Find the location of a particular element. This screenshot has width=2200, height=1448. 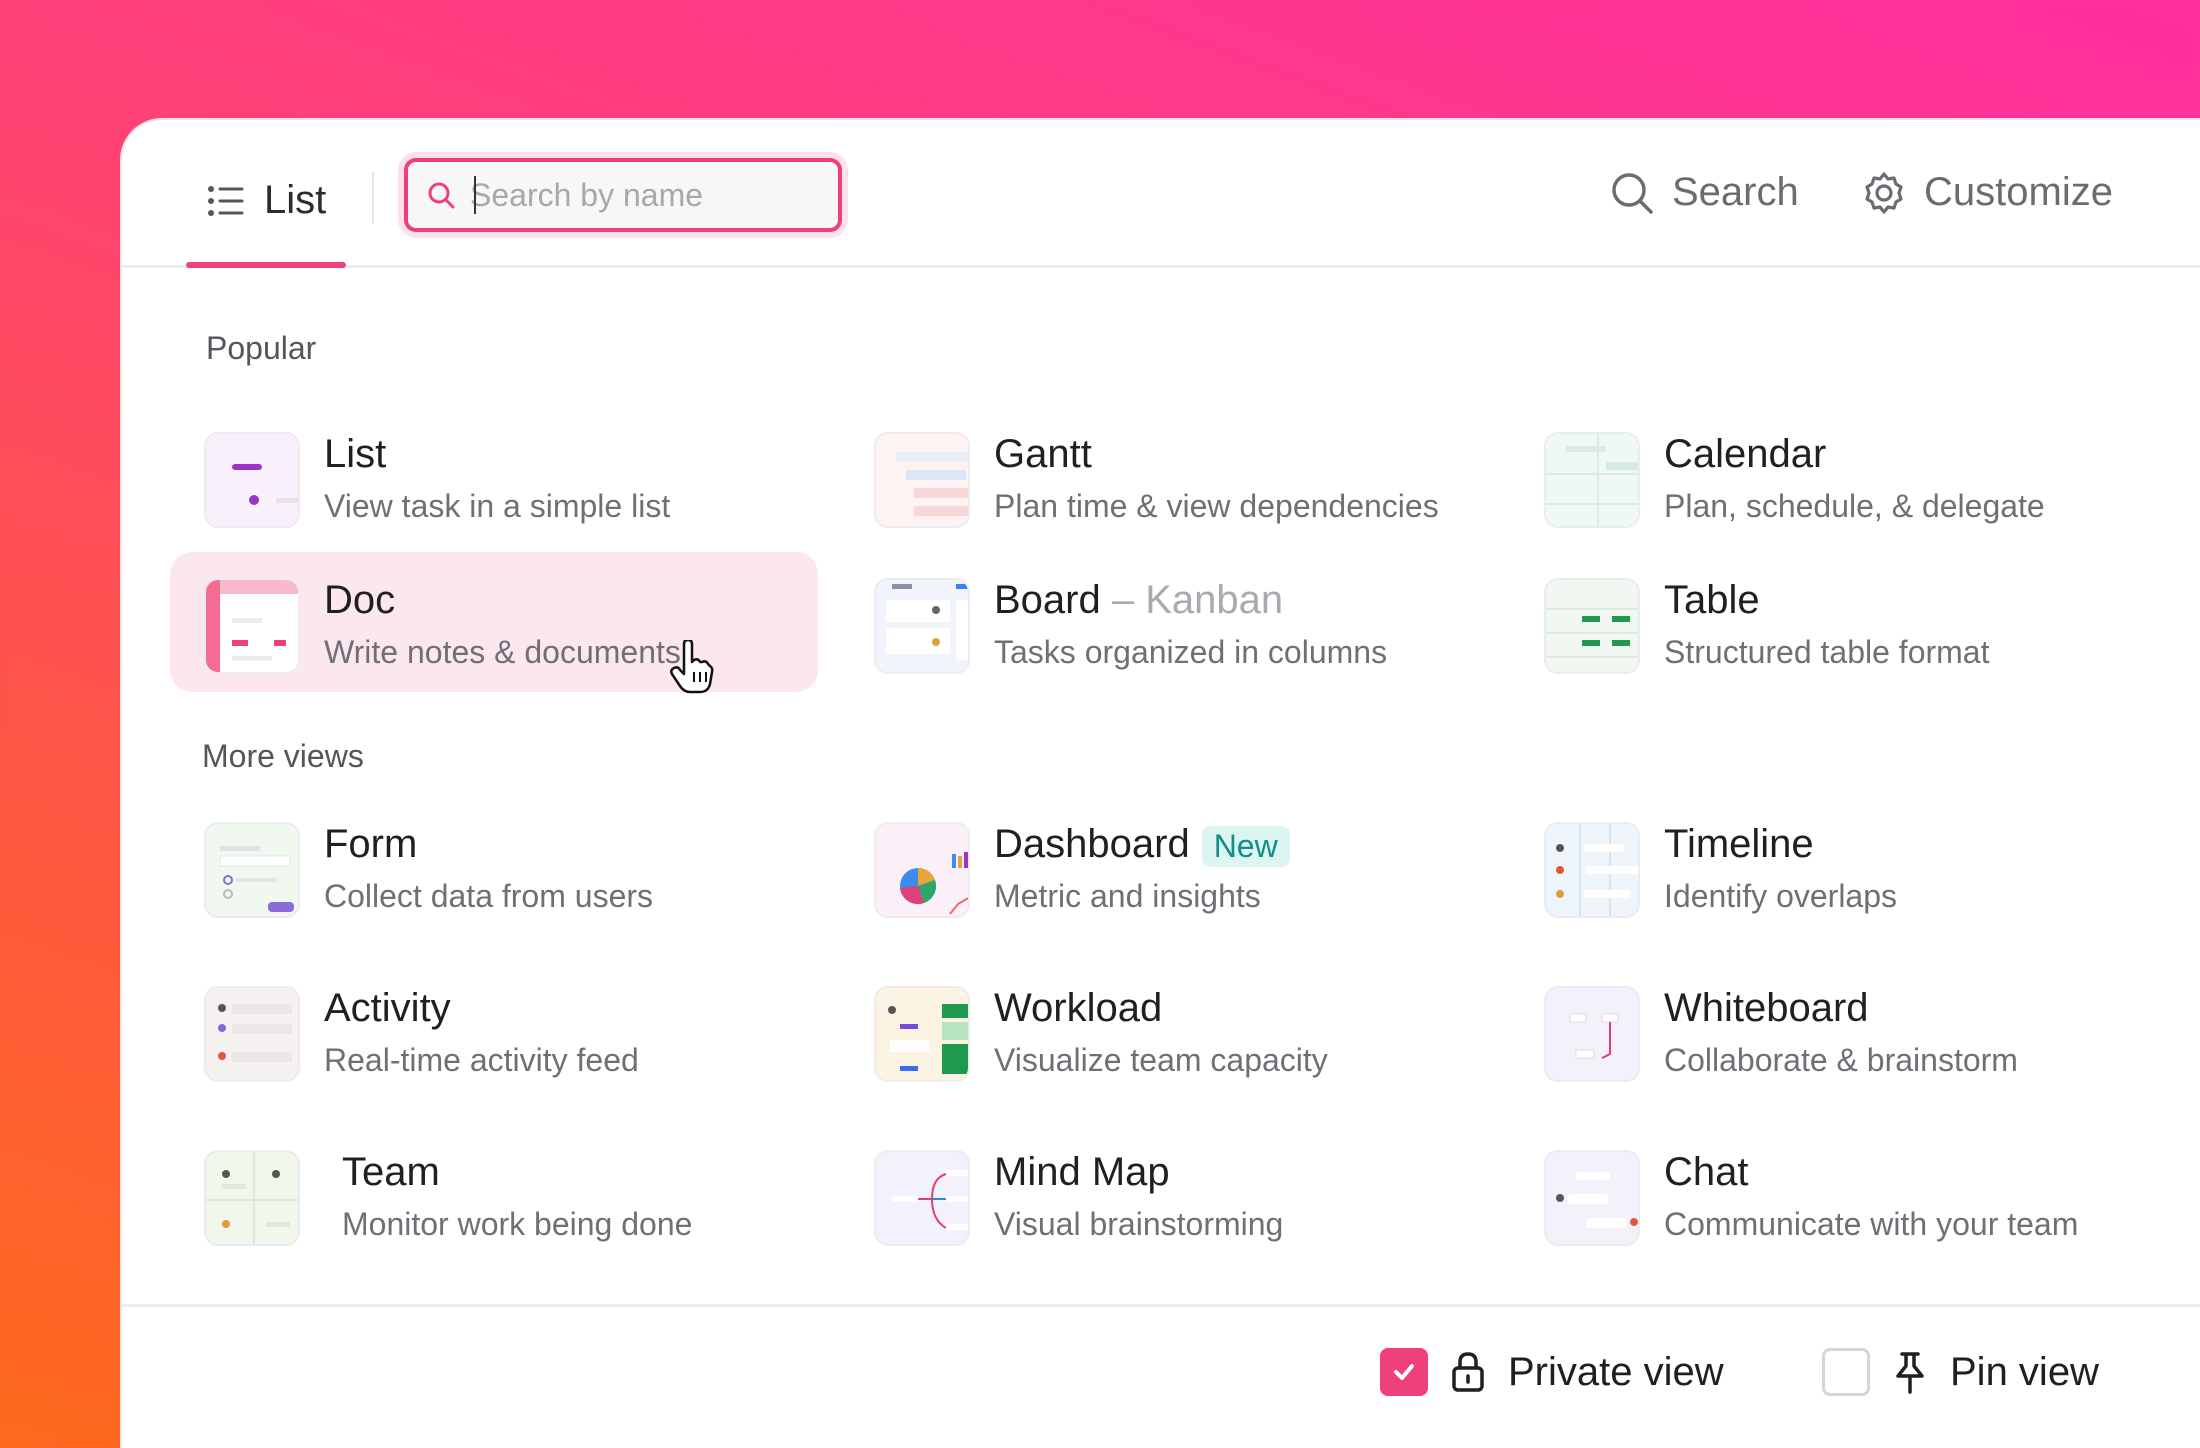

pin-view-checkbox is located at coordinates (1846, 1372).